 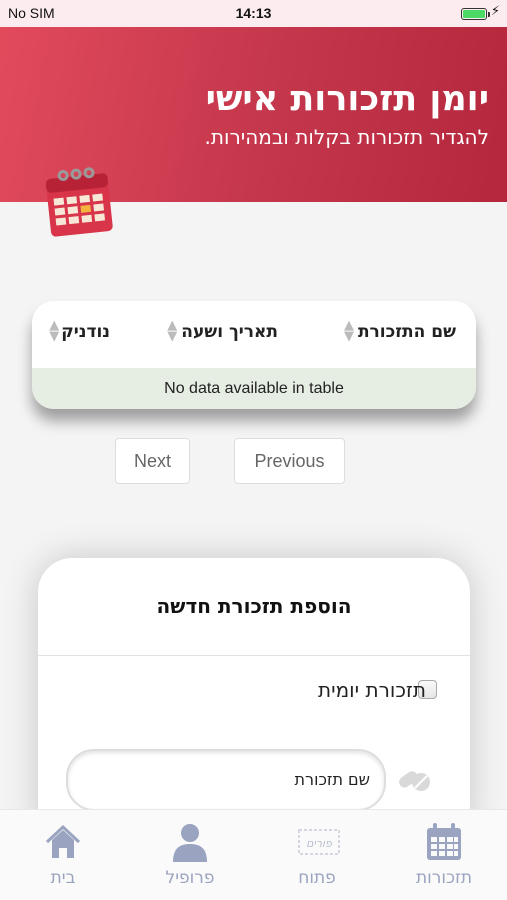 I want to click on column-header-snooze: נודניק ▲ ▼, so click(x=79, y=331).